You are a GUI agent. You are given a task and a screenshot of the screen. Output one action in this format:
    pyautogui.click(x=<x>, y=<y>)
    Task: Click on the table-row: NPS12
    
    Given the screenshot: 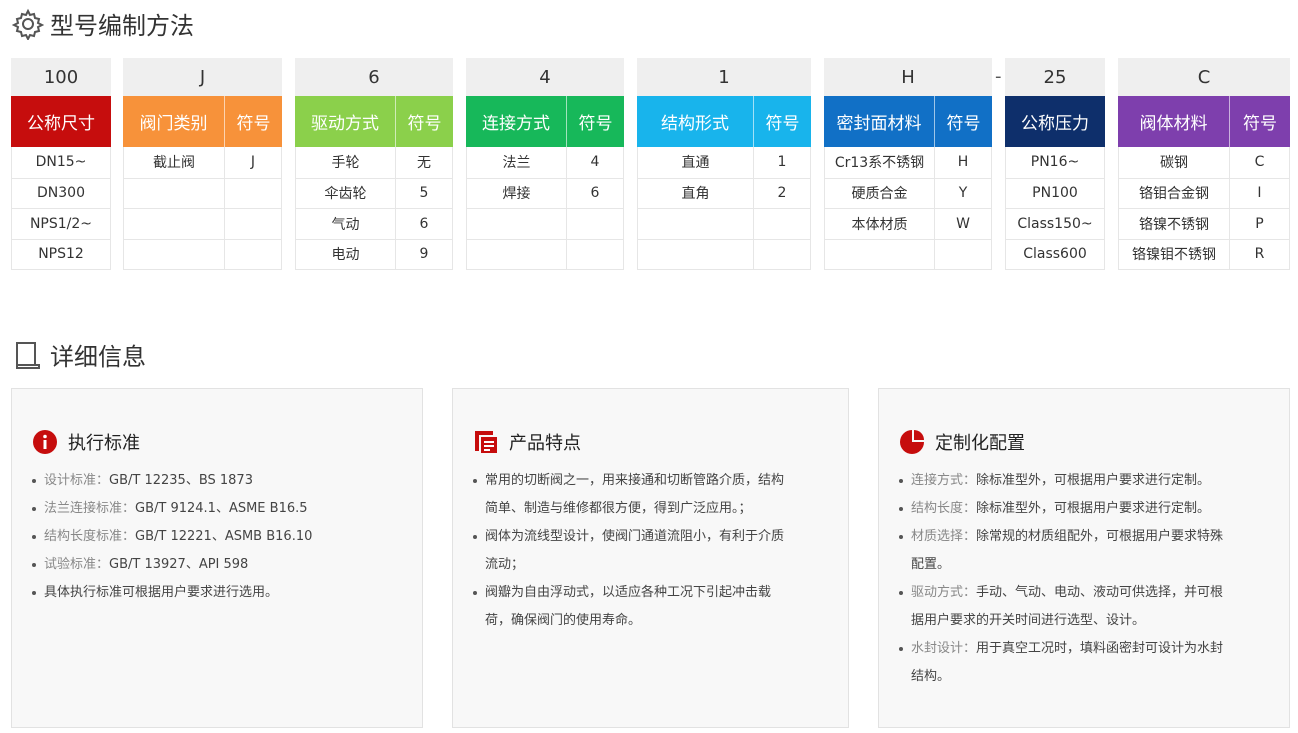 What is the action you would take?
    pyautogui.click(x=61, y=254)
    